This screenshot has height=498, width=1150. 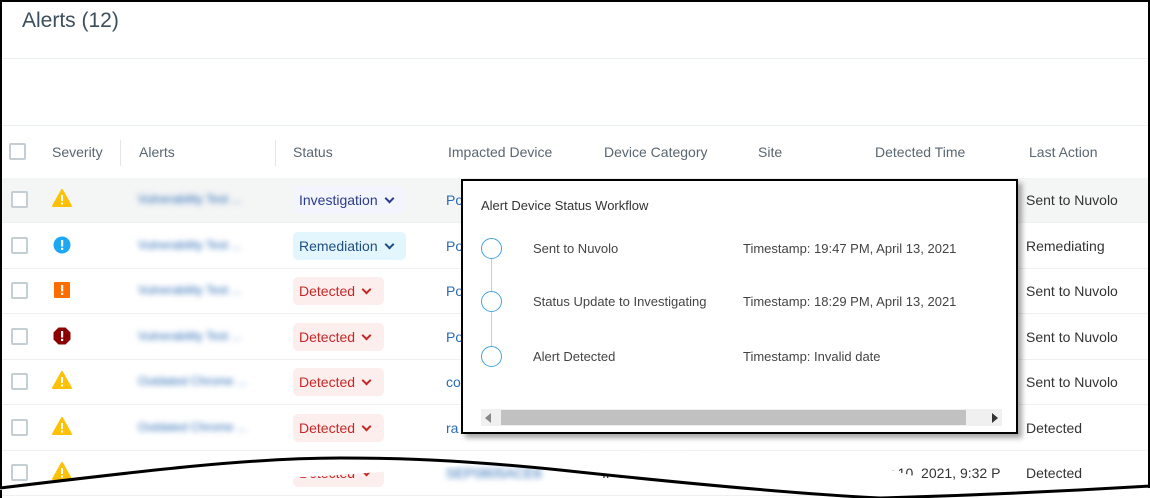 What do you see at coordinates (157, 152) in the screenshot?
I see `col-alerts: Alerts` at bounding box center [157, 152].